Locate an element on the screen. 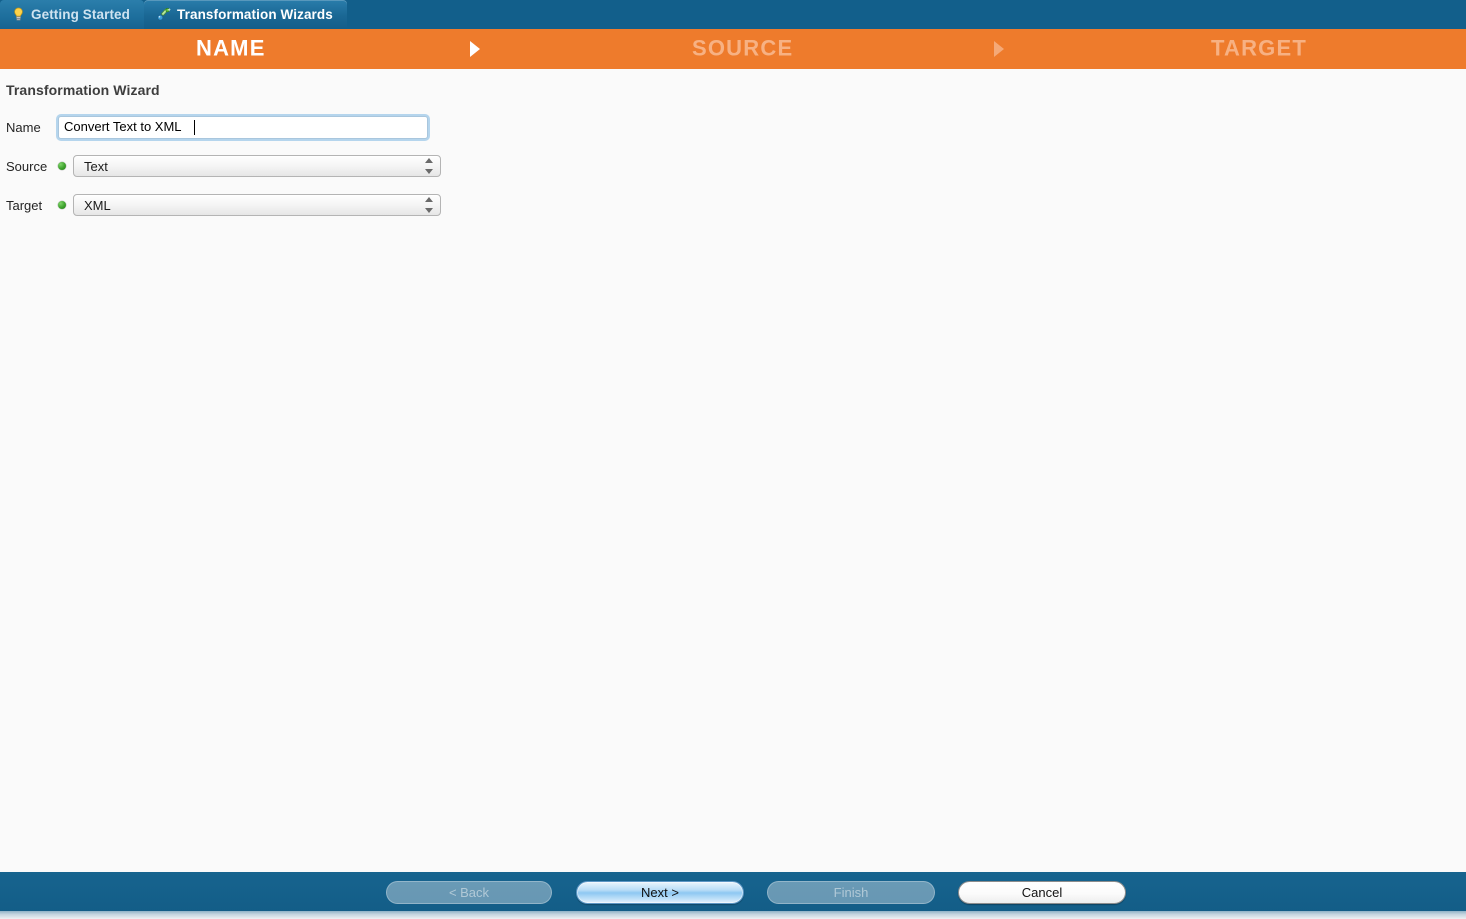 This screenshot has height=919, width=1466. tab-transformation-wizards: Transformation Wizards is located at coordinates (245, 14).